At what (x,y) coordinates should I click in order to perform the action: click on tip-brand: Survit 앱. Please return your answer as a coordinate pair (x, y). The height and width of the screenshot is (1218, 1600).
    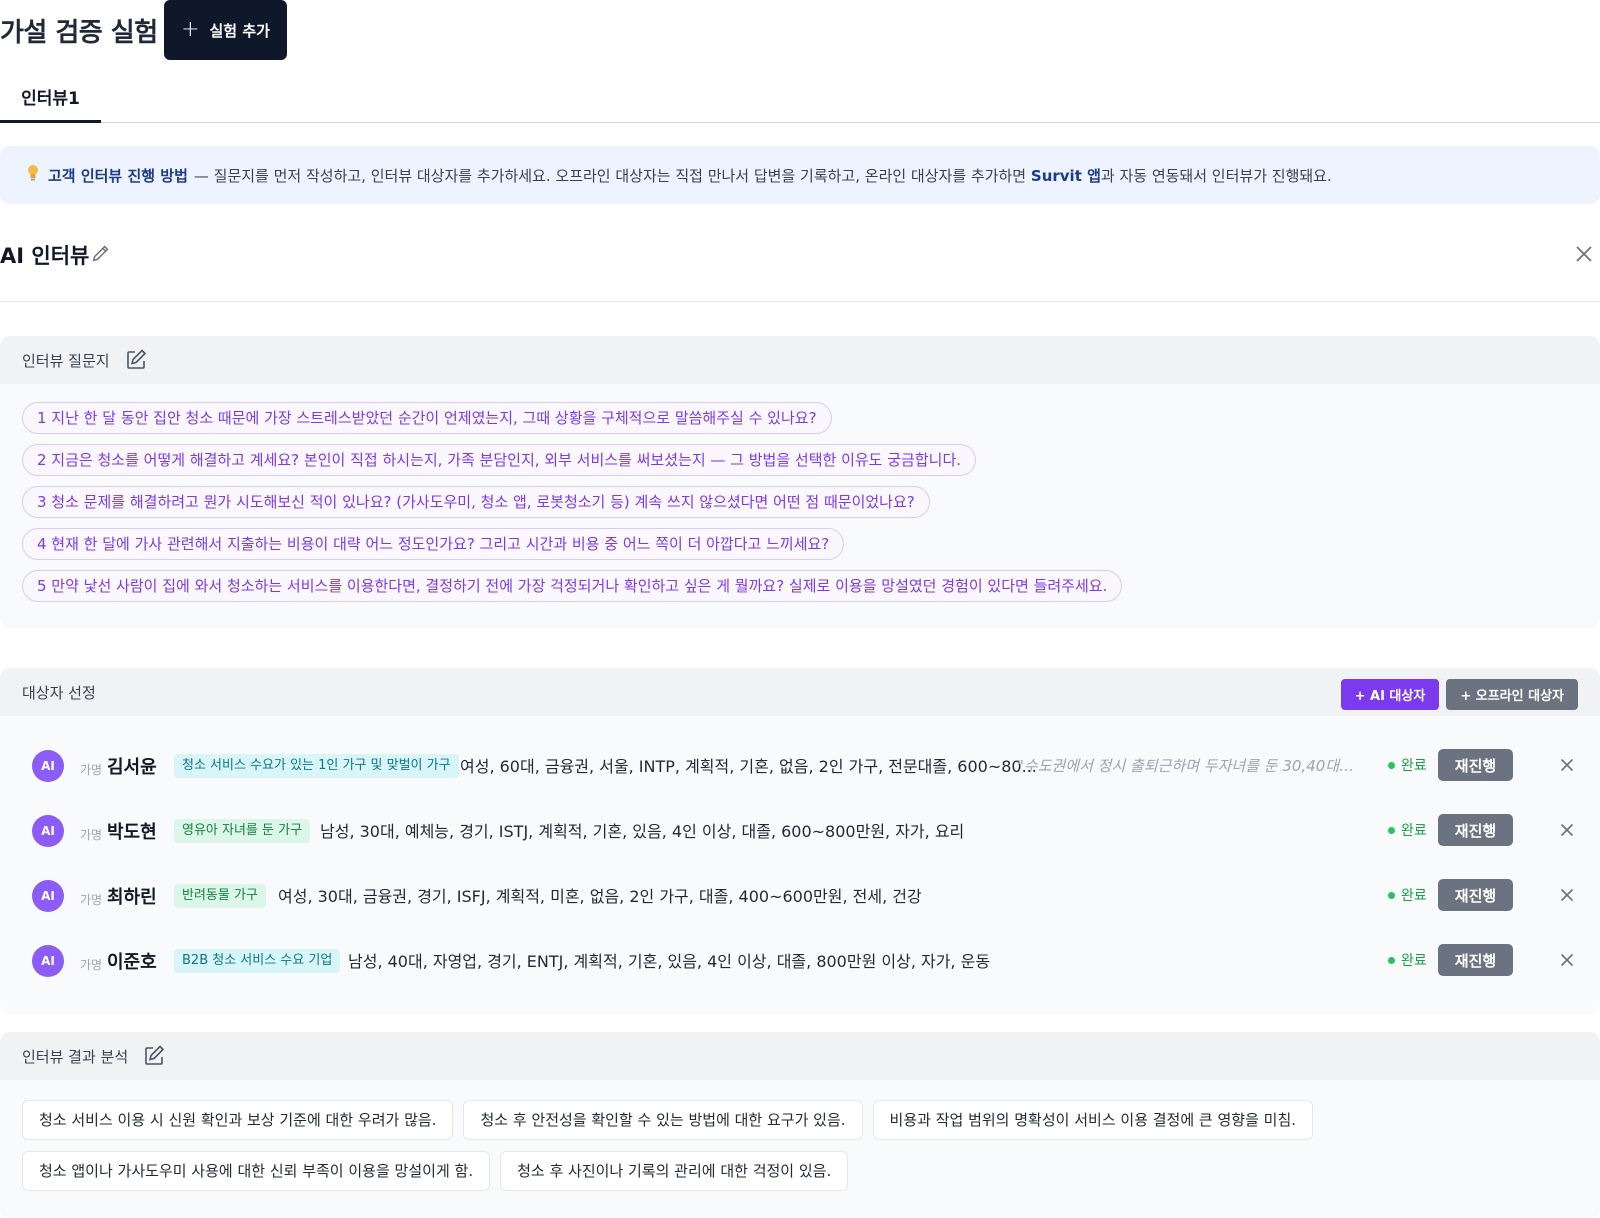
    Looking at the image, I should click on (1065, 175).